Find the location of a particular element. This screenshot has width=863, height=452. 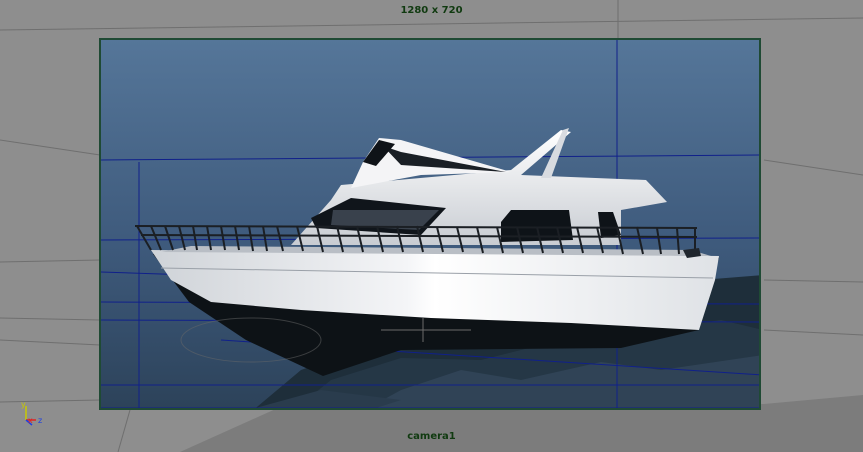

z-axis-label: z is located at coordinates (40, 420).